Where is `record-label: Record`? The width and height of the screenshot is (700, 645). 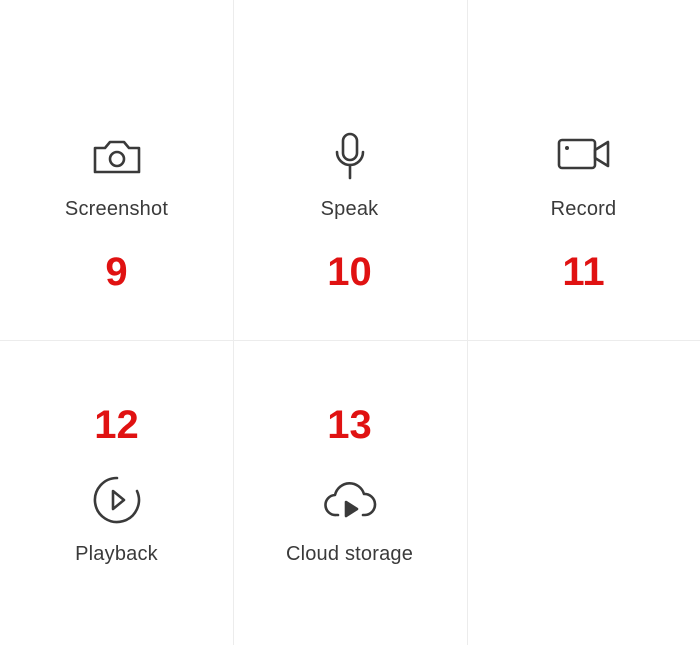 record-label: Record is located at coordinates (583, 209).